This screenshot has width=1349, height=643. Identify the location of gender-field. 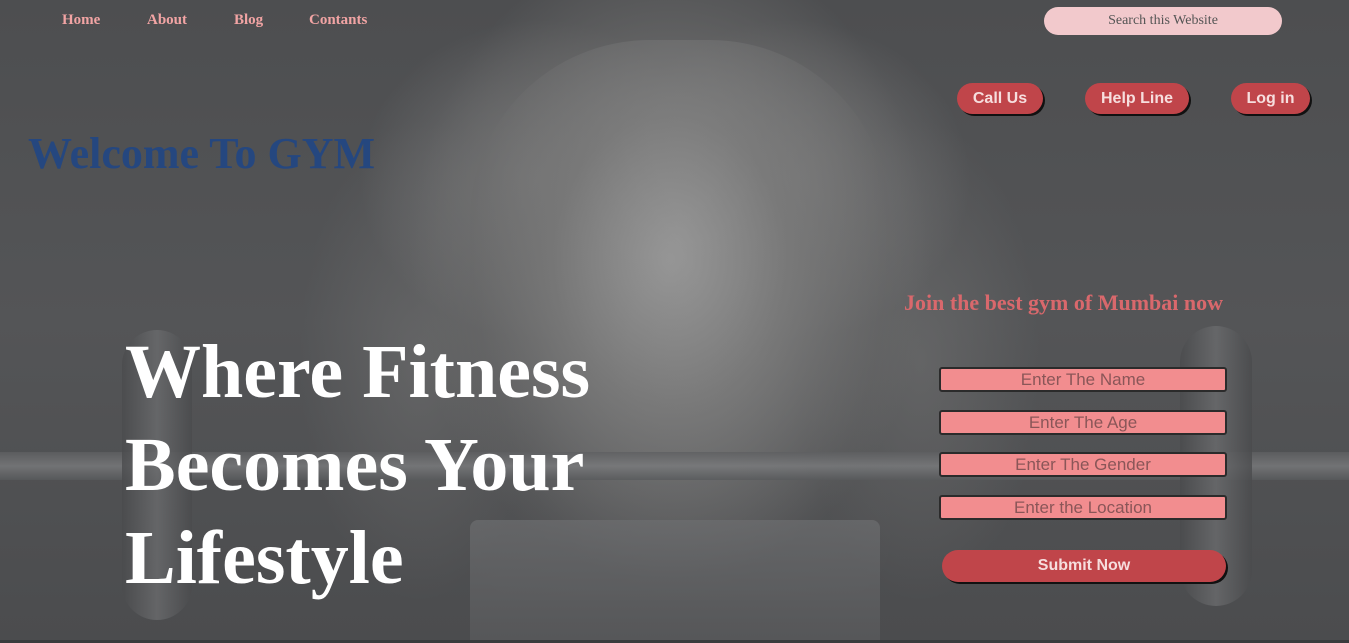
(1083, 464).